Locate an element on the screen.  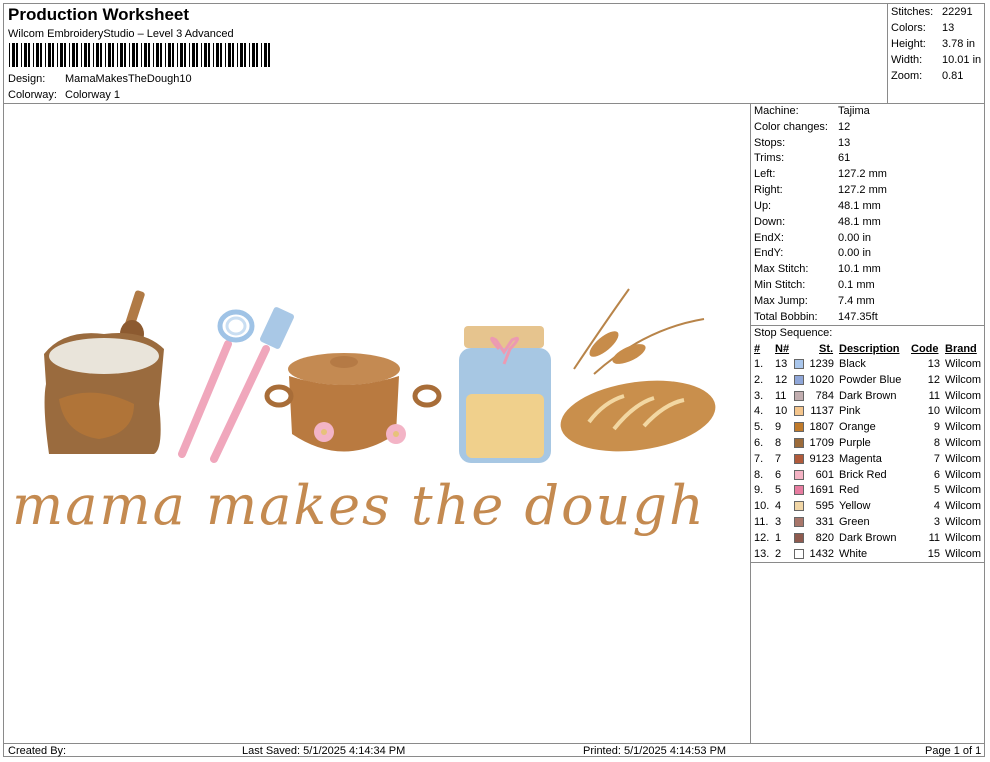
stop-cell-code: 4 is located at coordinates (936, 506).